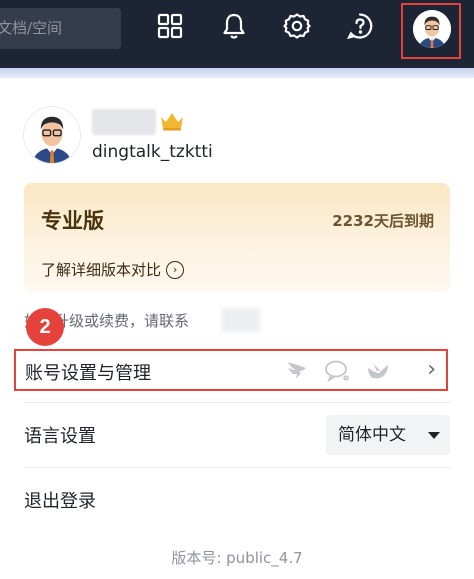  I want to click on feishu-icon, so click(379, 371).